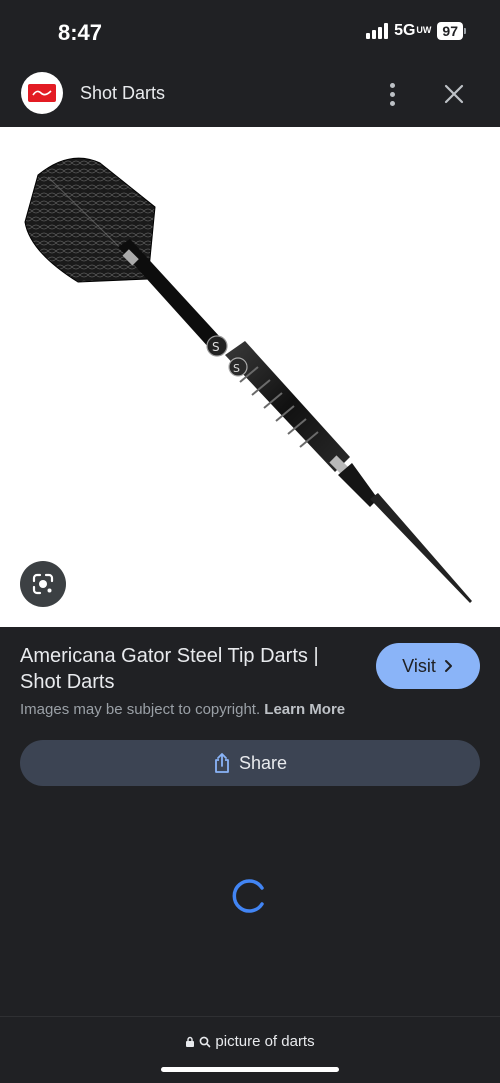  What do you see at coordinates (250, 1069) in the screenshot?
I see `home-indicator` at bounding box center [250, 1069].